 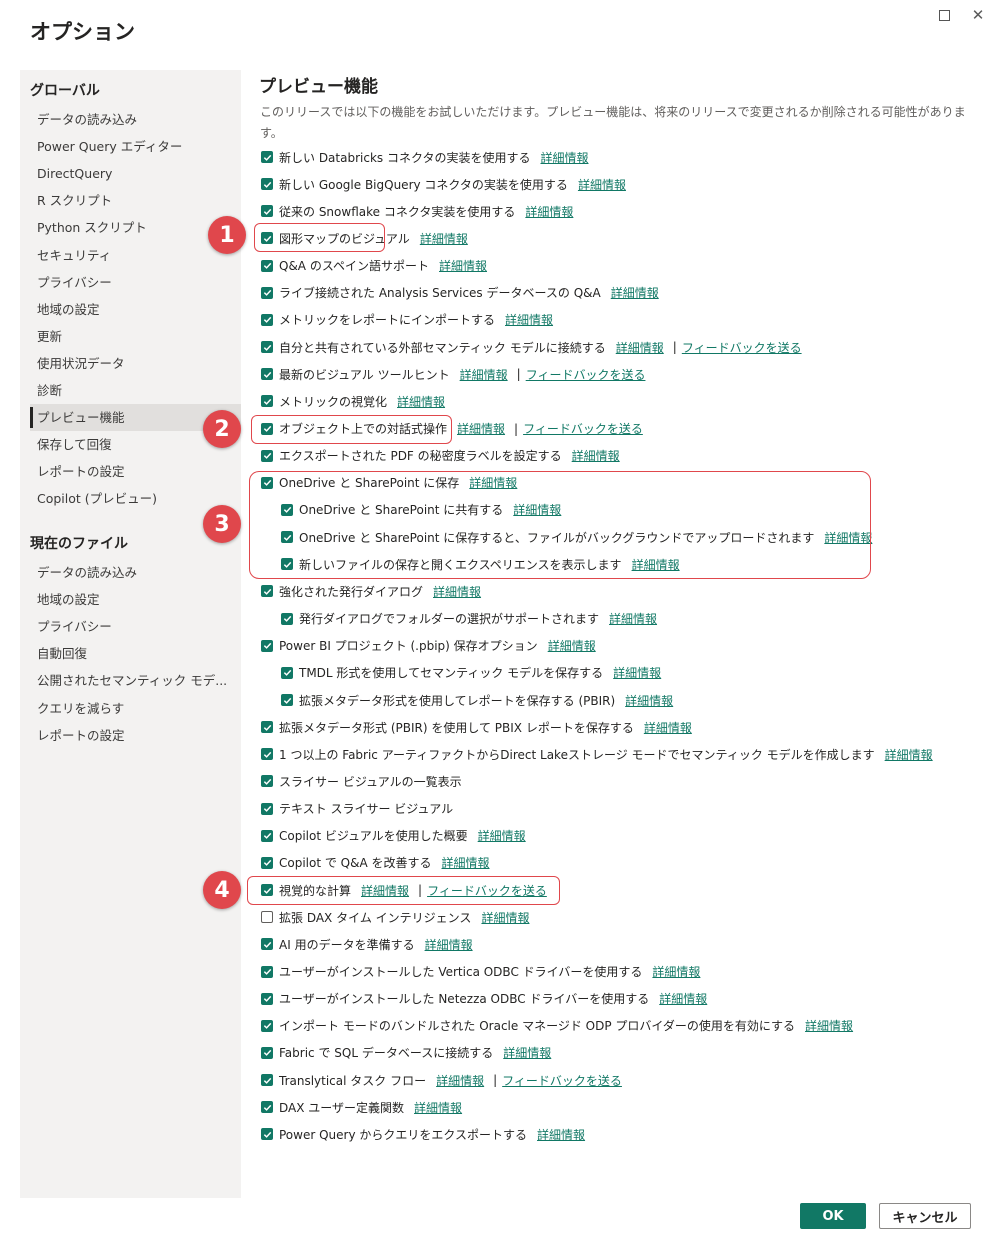 I want to click on sidebar-item-global: 更新, so click(x=135, y=336).